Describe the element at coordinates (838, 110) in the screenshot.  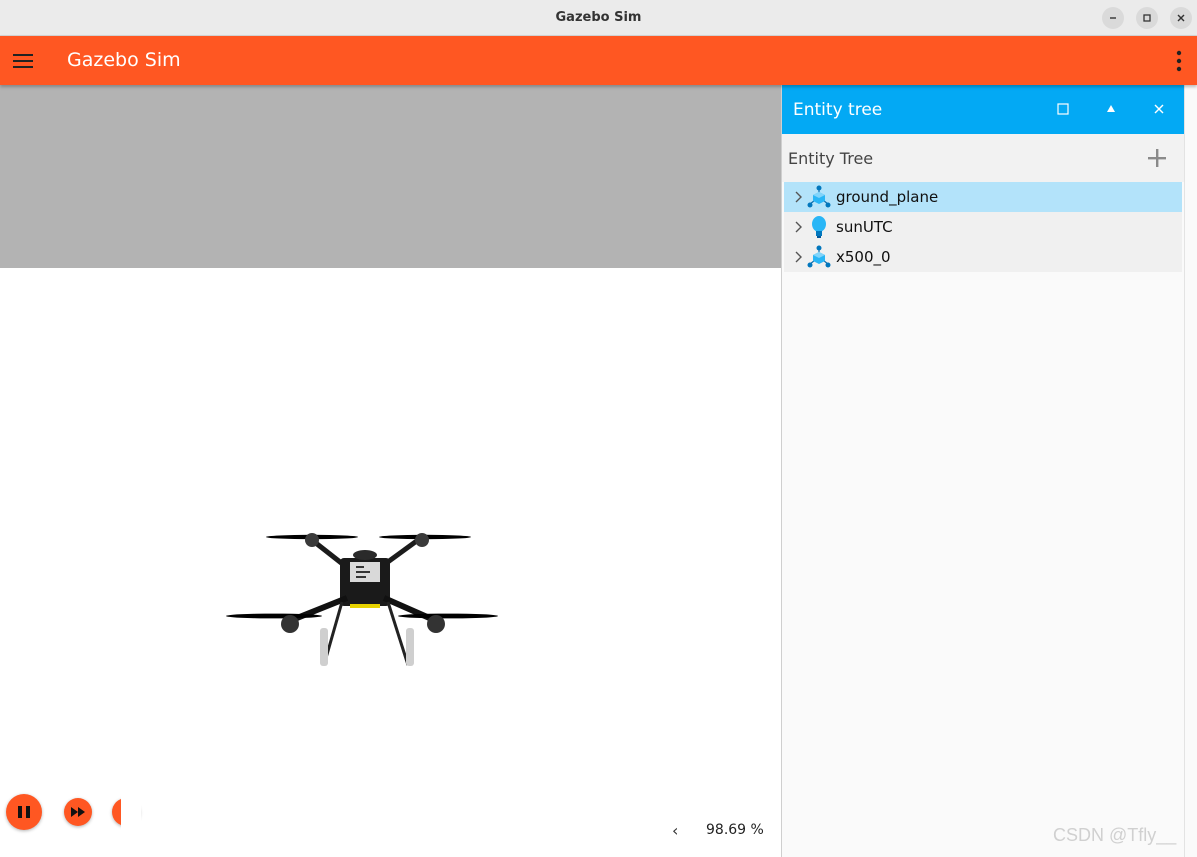
I see `panel-title: Entity tree` at that location.